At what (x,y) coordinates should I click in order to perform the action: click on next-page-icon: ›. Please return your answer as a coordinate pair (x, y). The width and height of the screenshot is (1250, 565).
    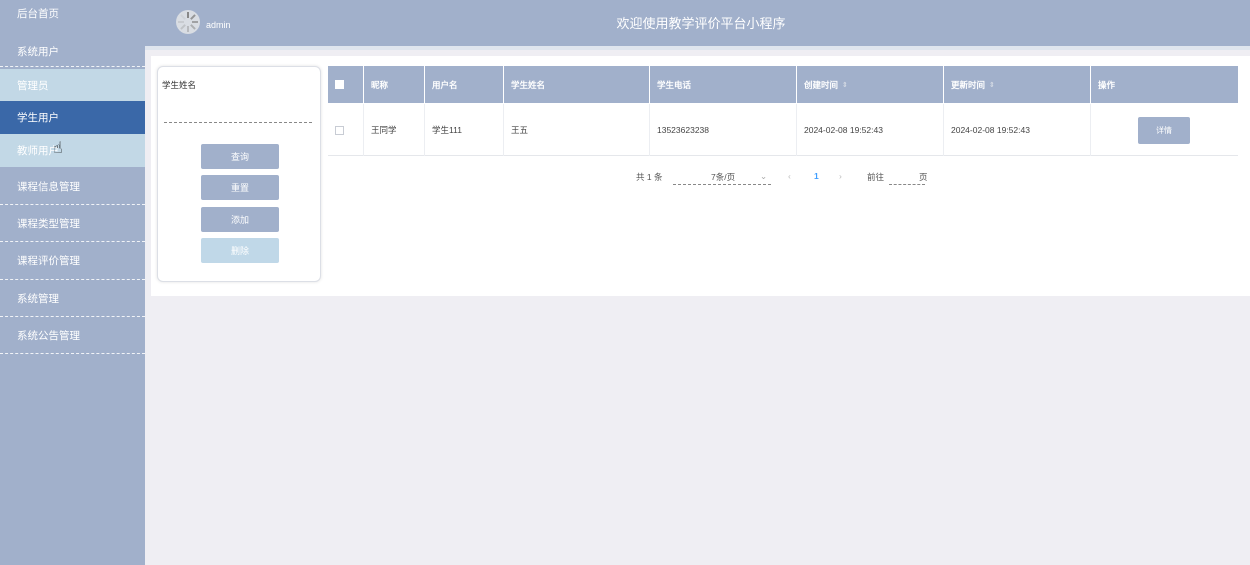
    Looking at the image, I should click on (840, 176).